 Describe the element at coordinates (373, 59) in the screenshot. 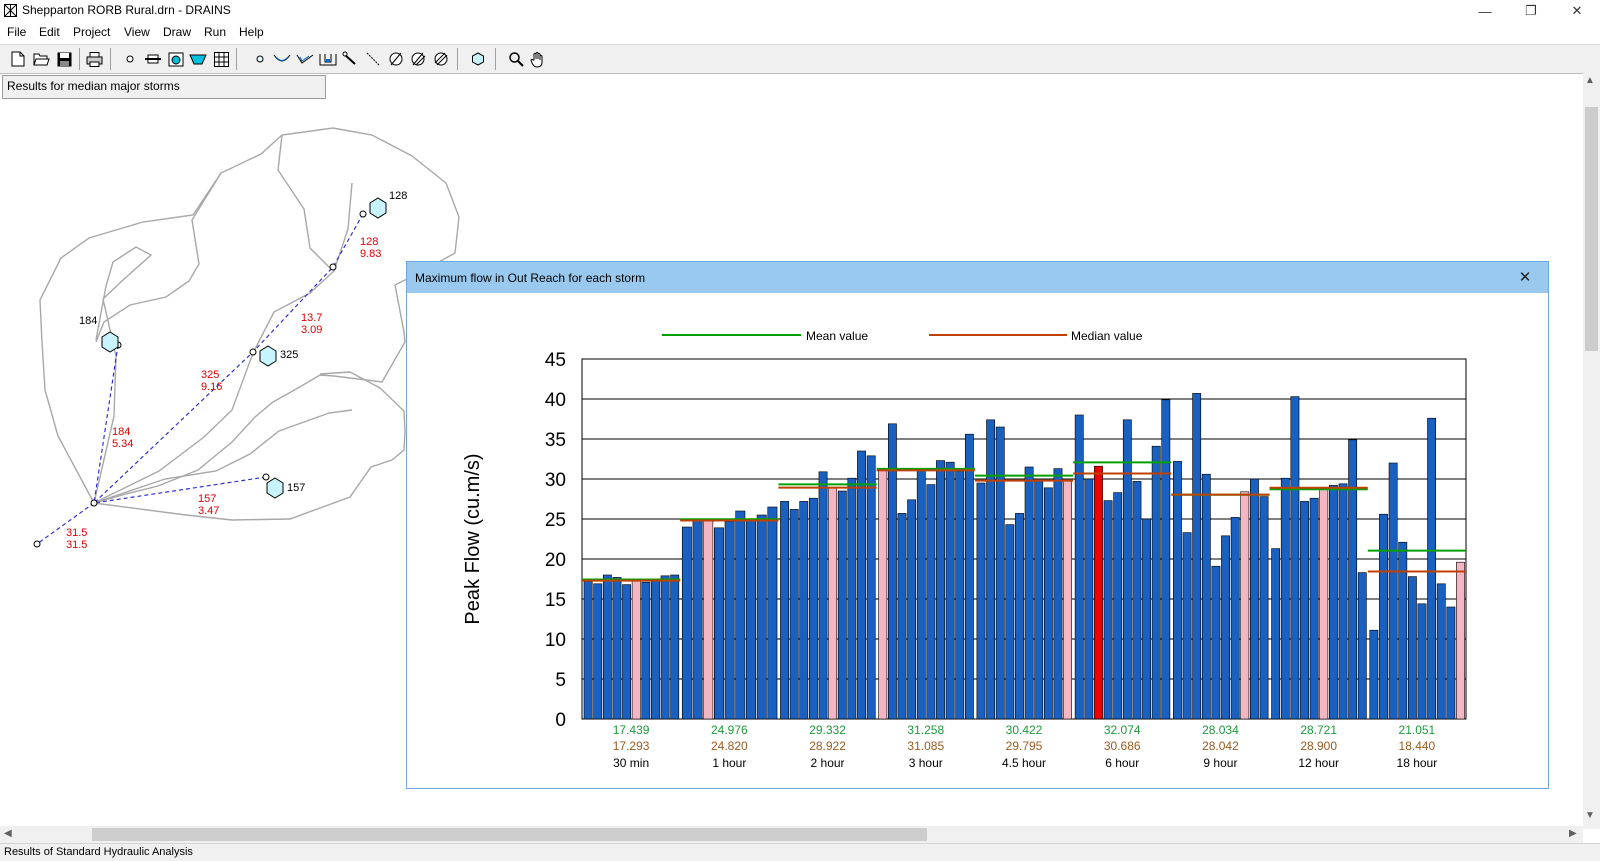

I see `link-tool-icon` at that location.